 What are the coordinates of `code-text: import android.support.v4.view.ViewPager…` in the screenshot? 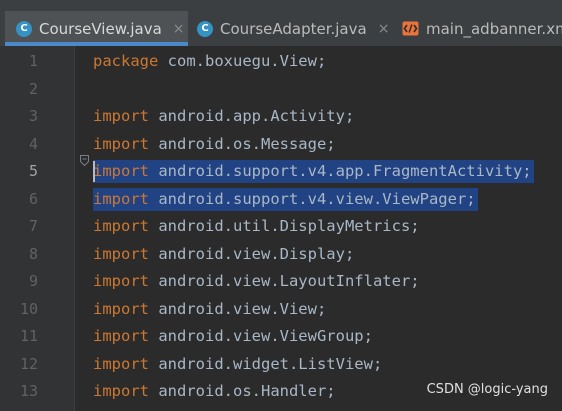 It's located at (284, 199).